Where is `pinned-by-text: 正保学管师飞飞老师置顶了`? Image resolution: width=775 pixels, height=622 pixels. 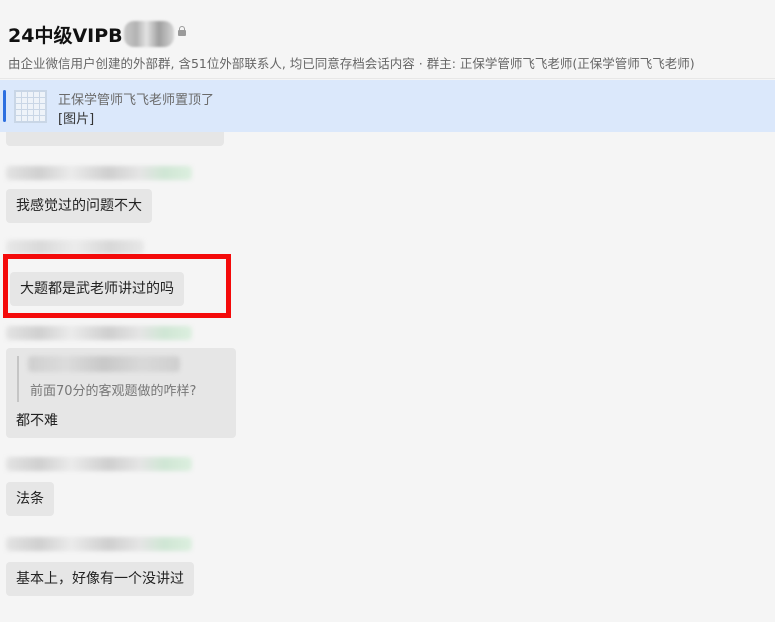
pinned-by-text: 正保学管师飞飞老师置顶了 is located at coordinates (136, 100).